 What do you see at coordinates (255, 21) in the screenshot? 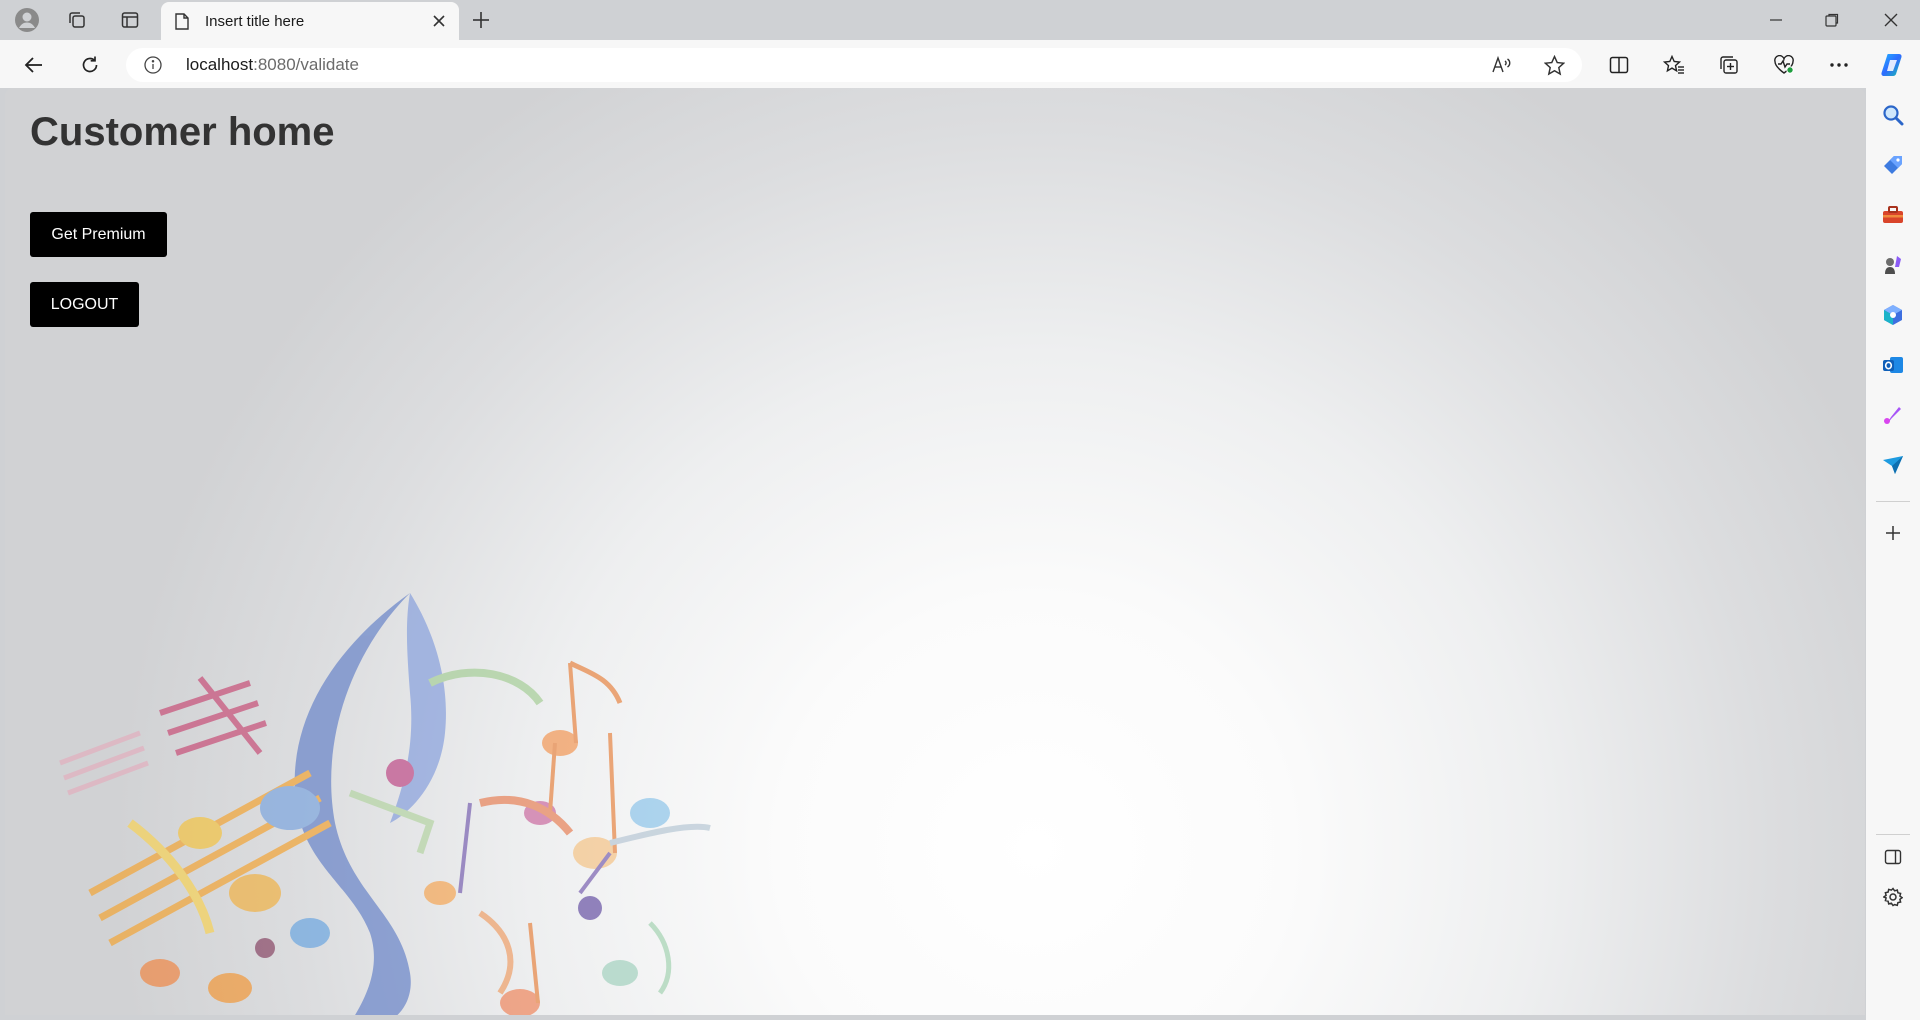
I see `tab-title: Insert title here` at bounding box center [255, 21].